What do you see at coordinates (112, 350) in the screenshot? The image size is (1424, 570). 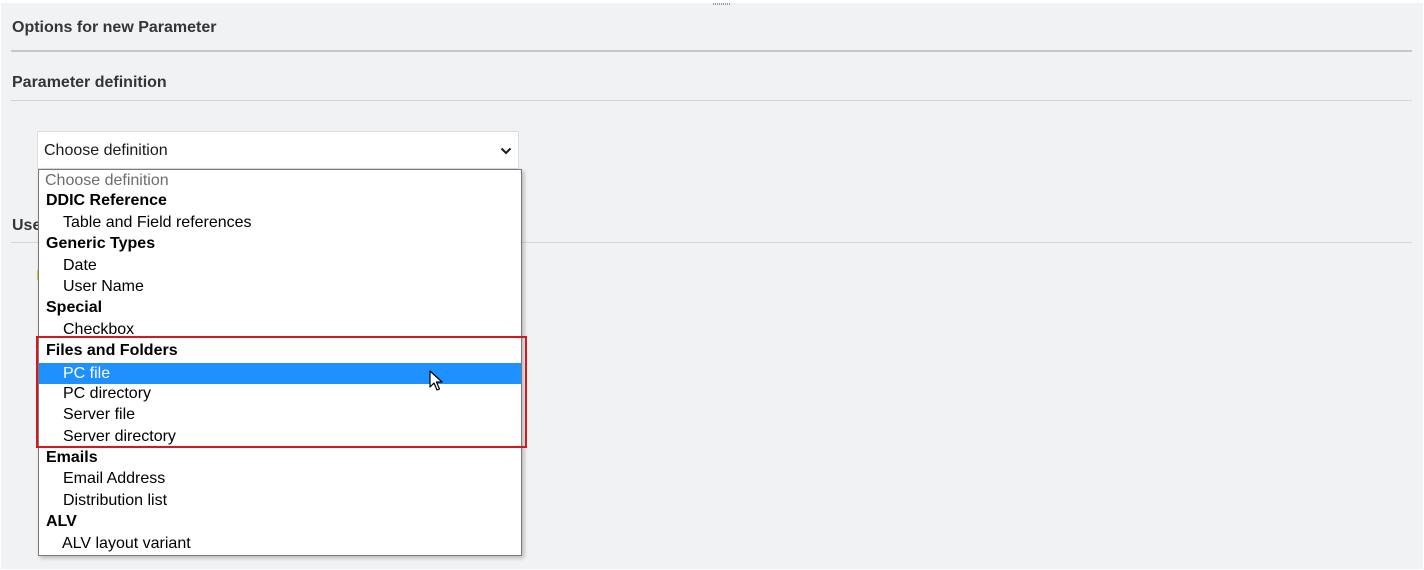 I see `optgroup-files-and-folders: Files and Folders` at bounding box center [112, 350].